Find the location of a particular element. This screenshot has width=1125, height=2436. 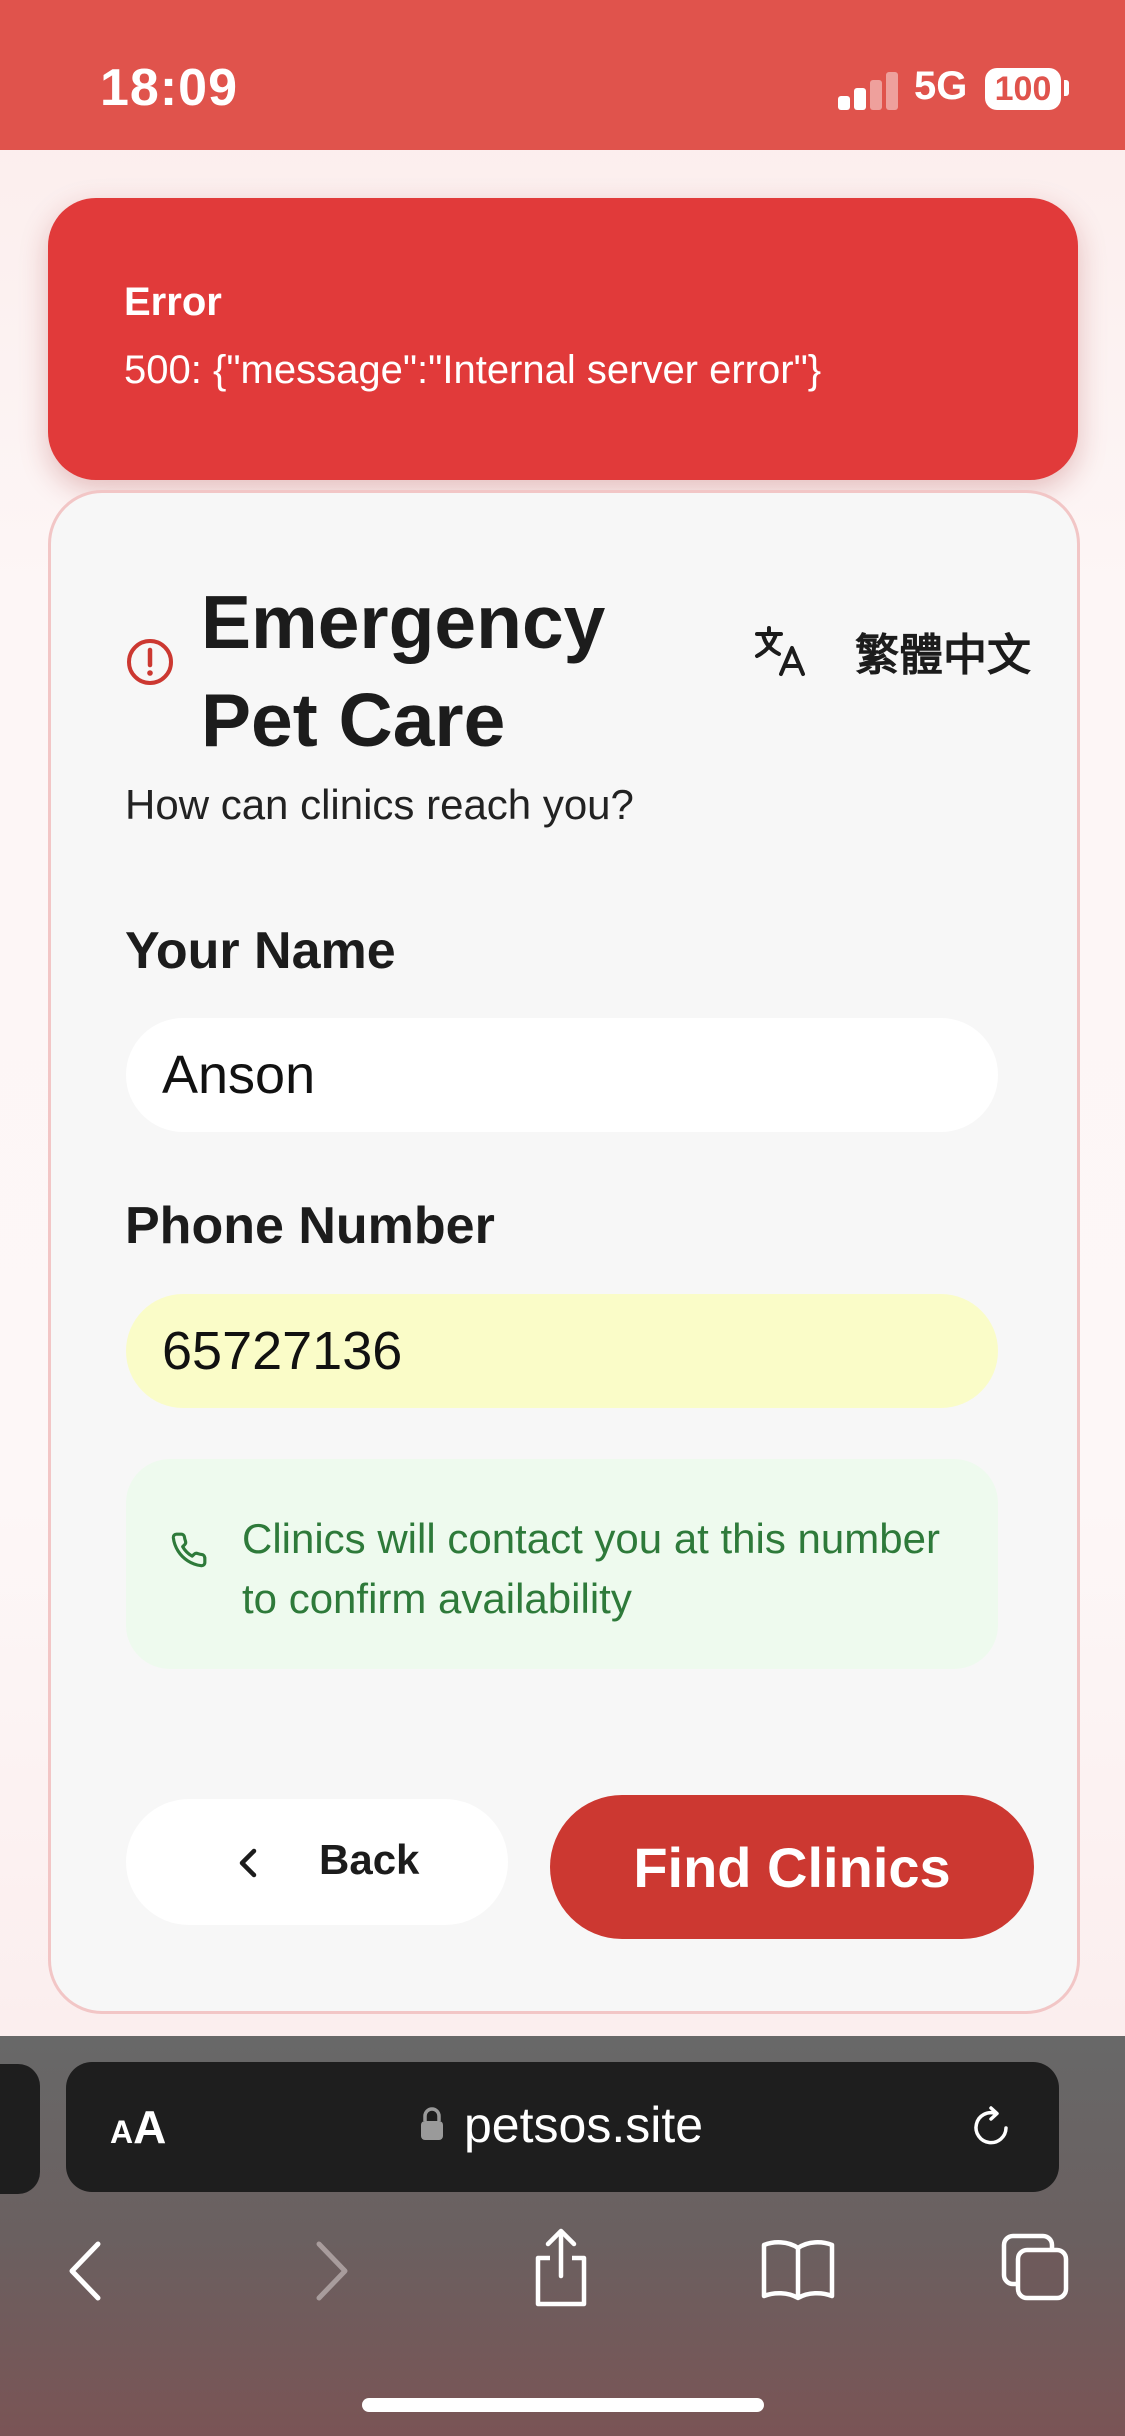

bookmarks-icon is located at coordinates (798, 2269).